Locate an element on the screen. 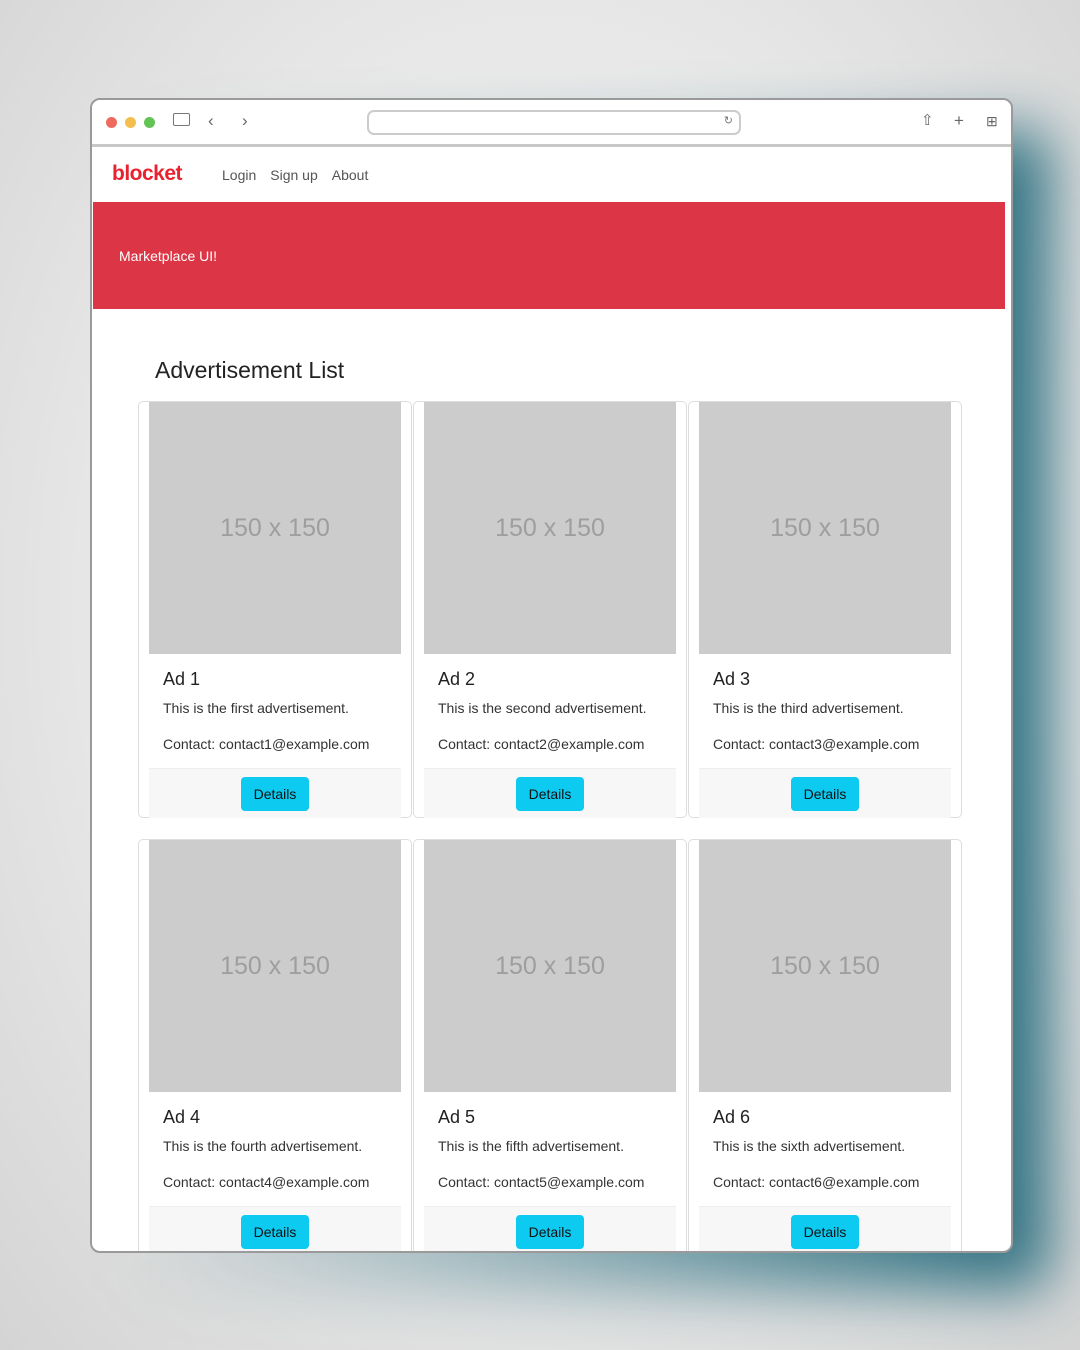 The height and width of the screenshot is (1350, 1080). forward-icon: › is located at coordinates (245, 121).